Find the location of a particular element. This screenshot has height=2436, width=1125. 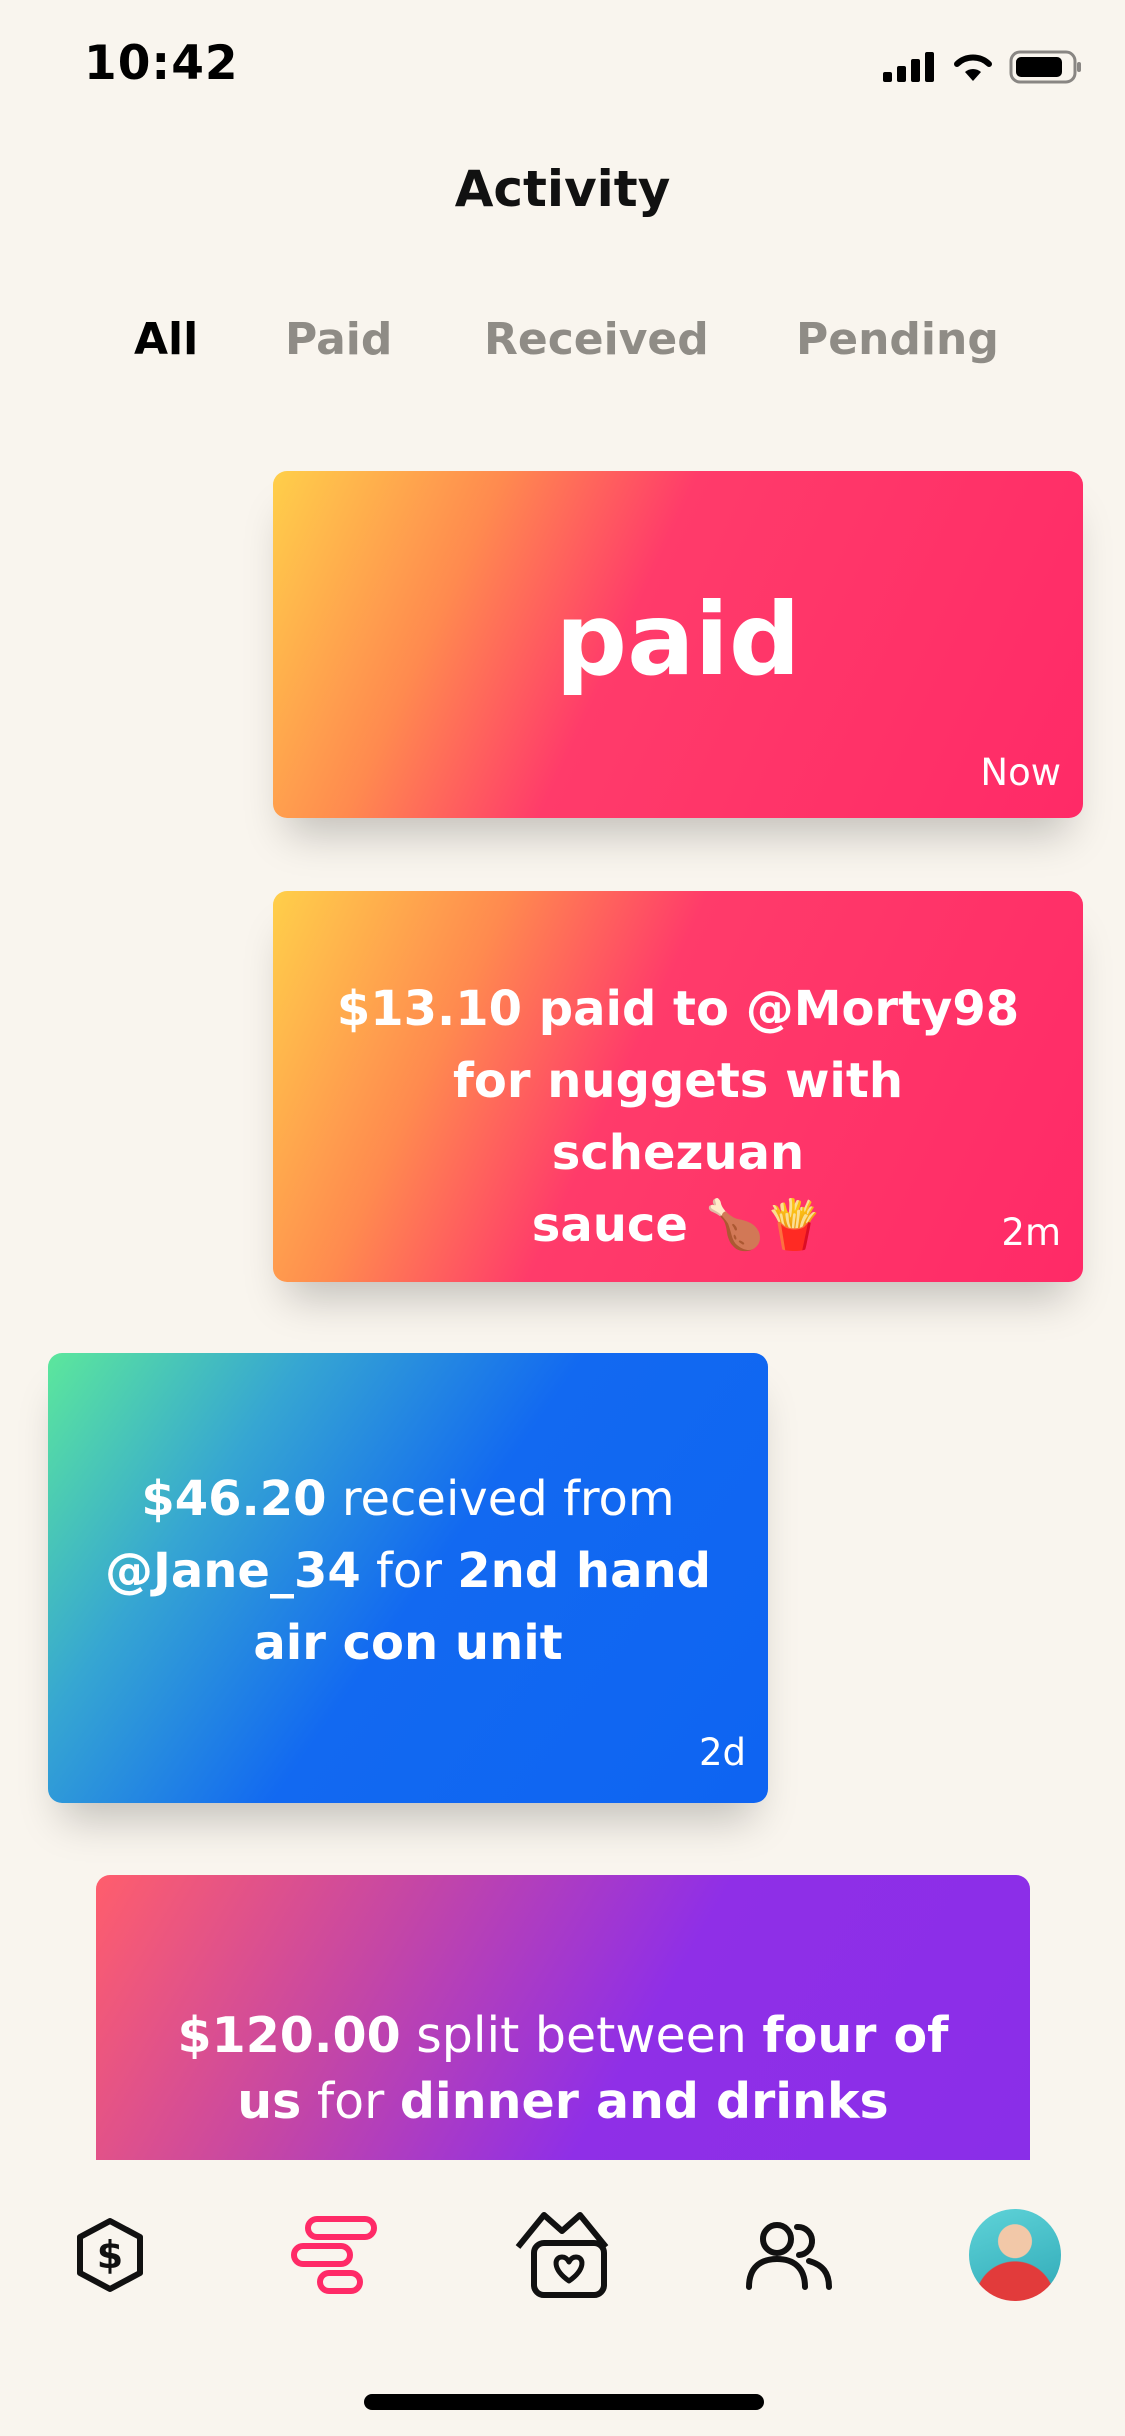

card-verb: split between is located at coordinates (581, 2035).